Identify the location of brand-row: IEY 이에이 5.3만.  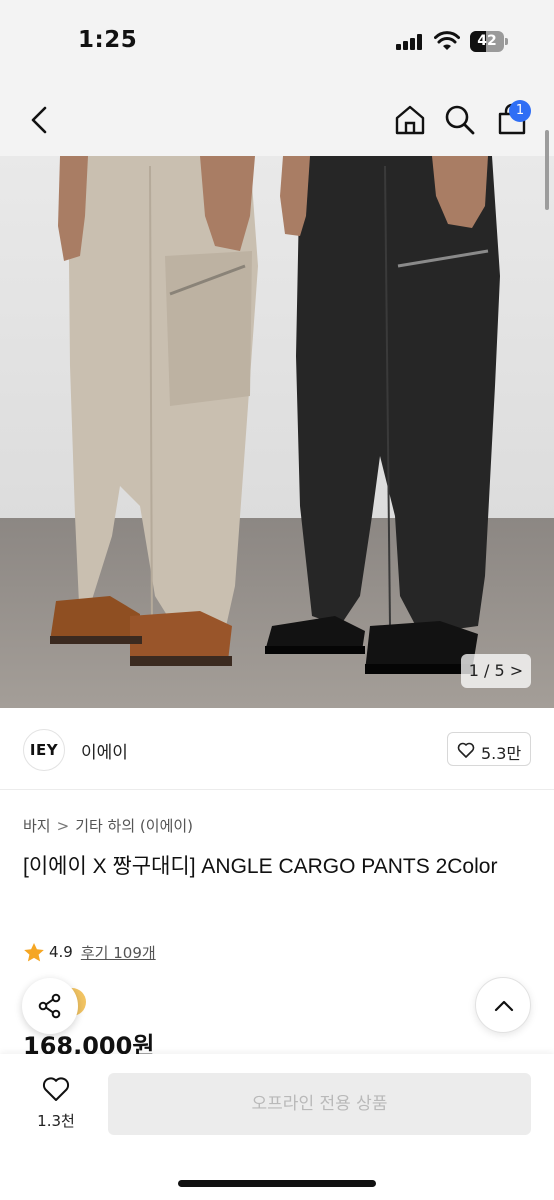
(277, 749).